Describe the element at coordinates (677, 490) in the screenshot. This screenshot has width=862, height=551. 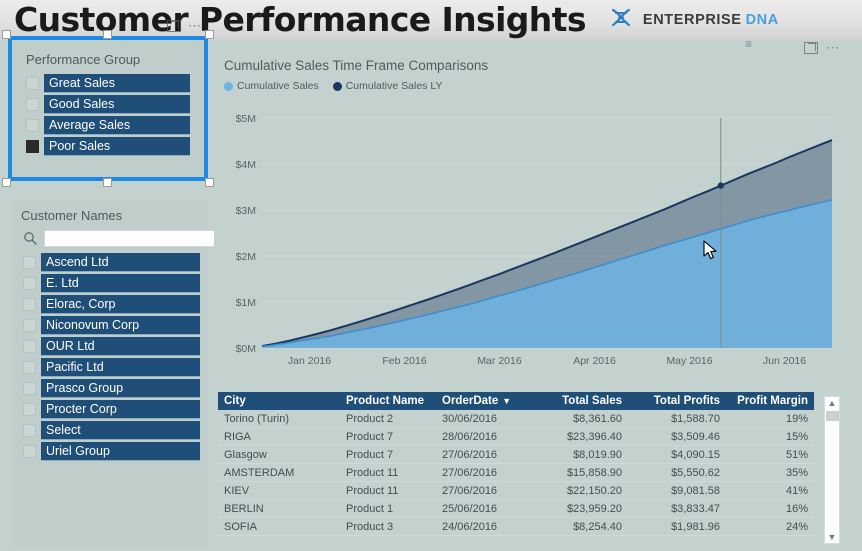
I see `table-cell: $9,081.58` at that location.